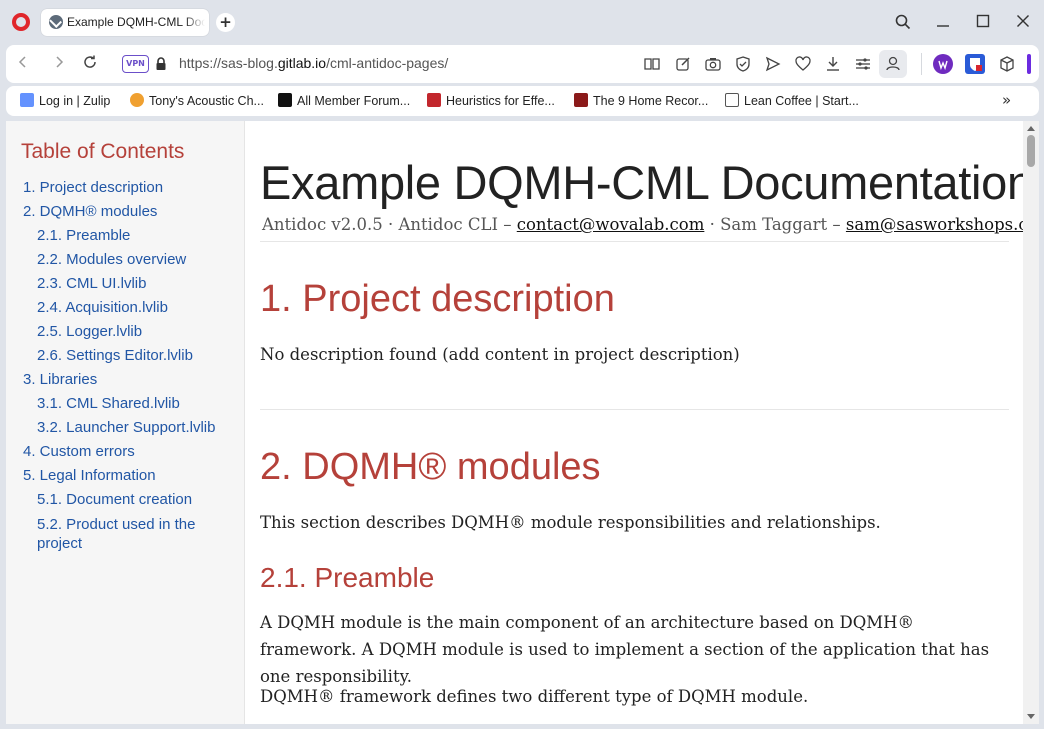 The height and width of the screenshot is (729, 1044). Describe the element at coordinates (943, 64) in the screenshot. I see `wallet-extension-icon` at that location.